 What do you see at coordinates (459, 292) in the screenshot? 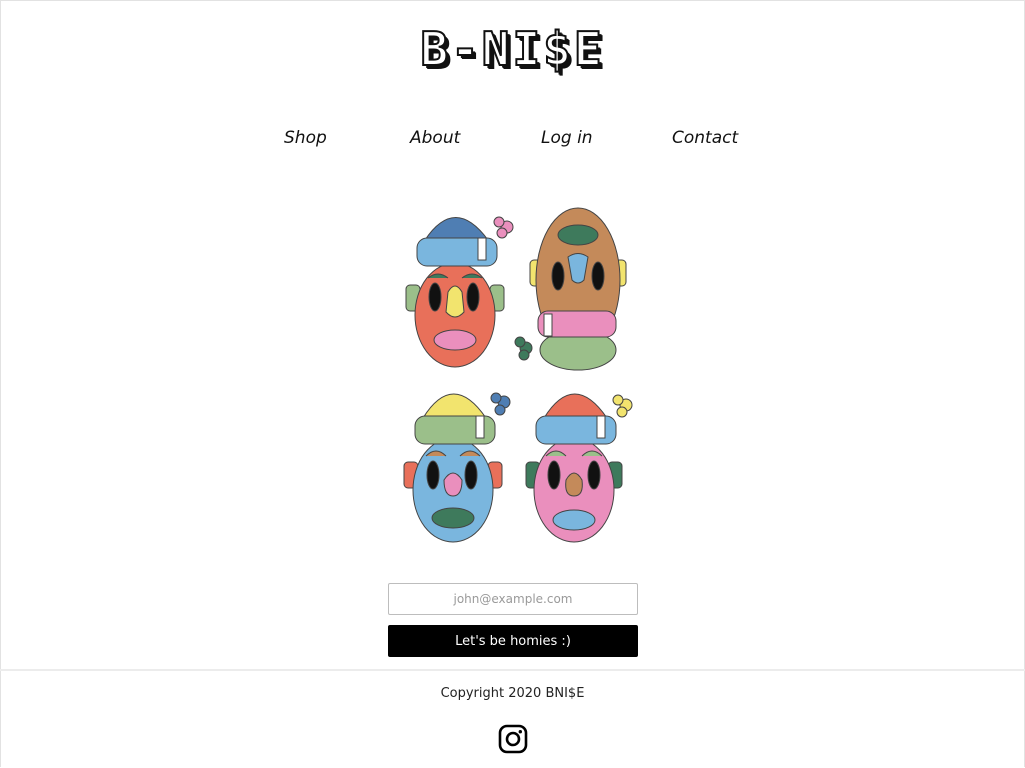
I see `face-coral` at bounding box center [459, 292].